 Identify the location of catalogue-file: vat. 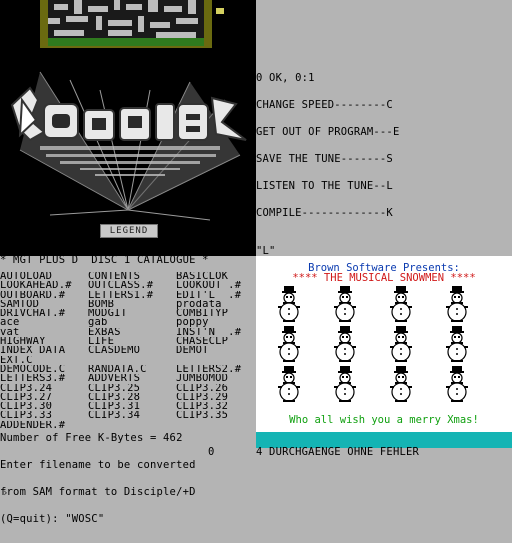
(44, 332).